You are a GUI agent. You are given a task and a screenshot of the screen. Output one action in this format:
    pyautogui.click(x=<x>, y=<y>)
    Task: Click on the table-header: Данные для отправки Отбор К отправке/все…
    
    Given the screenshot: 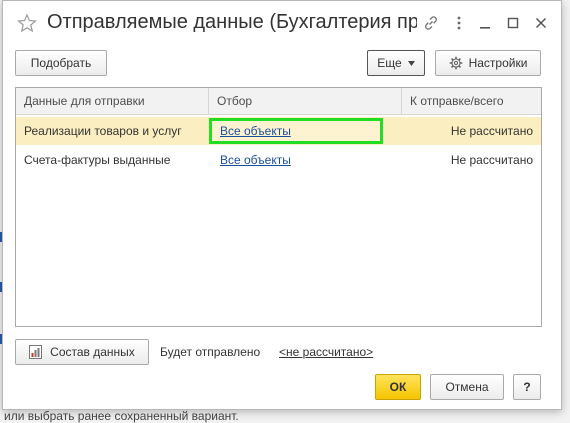 What is the action you would take?
    pyautogui.click(x=278, y=101)
    